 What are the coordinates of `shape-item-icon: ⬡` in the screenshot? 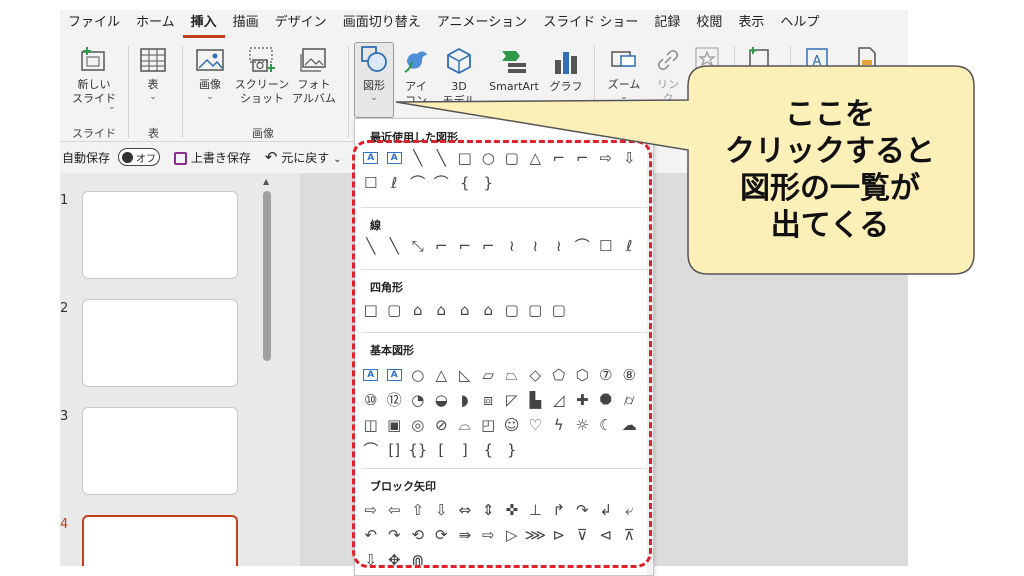 It's located at (583, 375).